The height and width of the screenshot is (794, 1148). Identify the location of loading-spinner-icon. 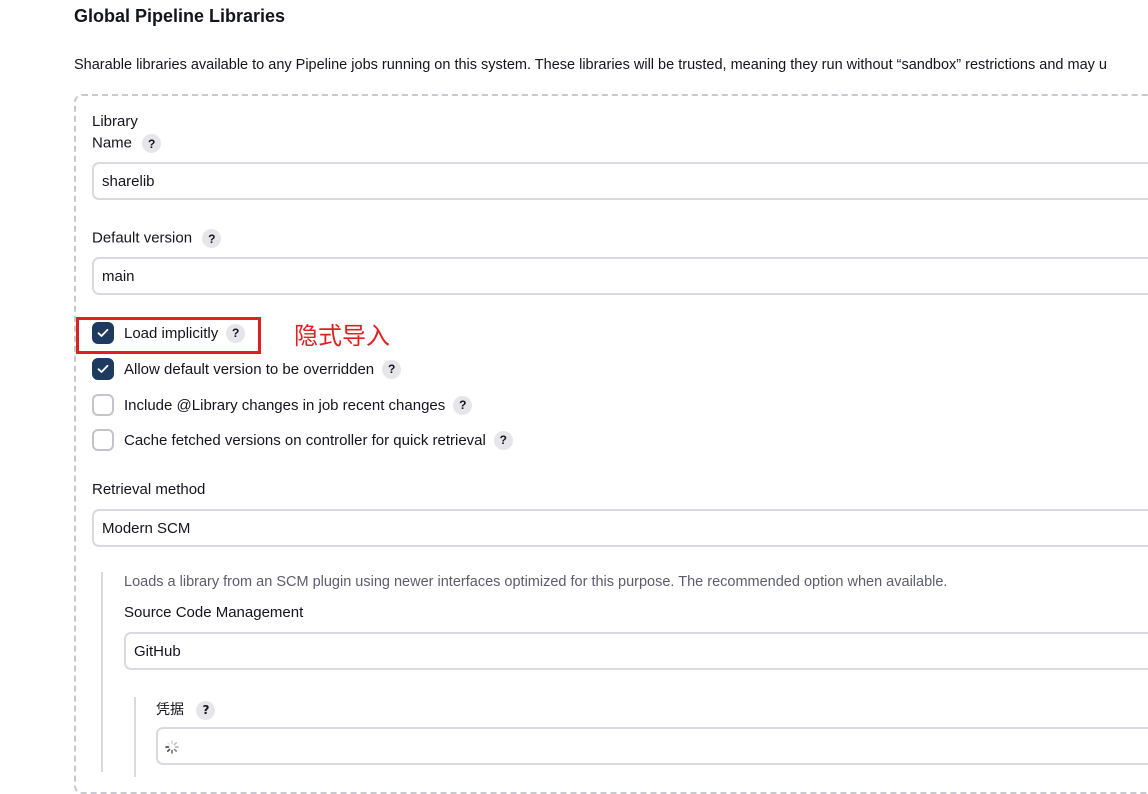
(172, 747).